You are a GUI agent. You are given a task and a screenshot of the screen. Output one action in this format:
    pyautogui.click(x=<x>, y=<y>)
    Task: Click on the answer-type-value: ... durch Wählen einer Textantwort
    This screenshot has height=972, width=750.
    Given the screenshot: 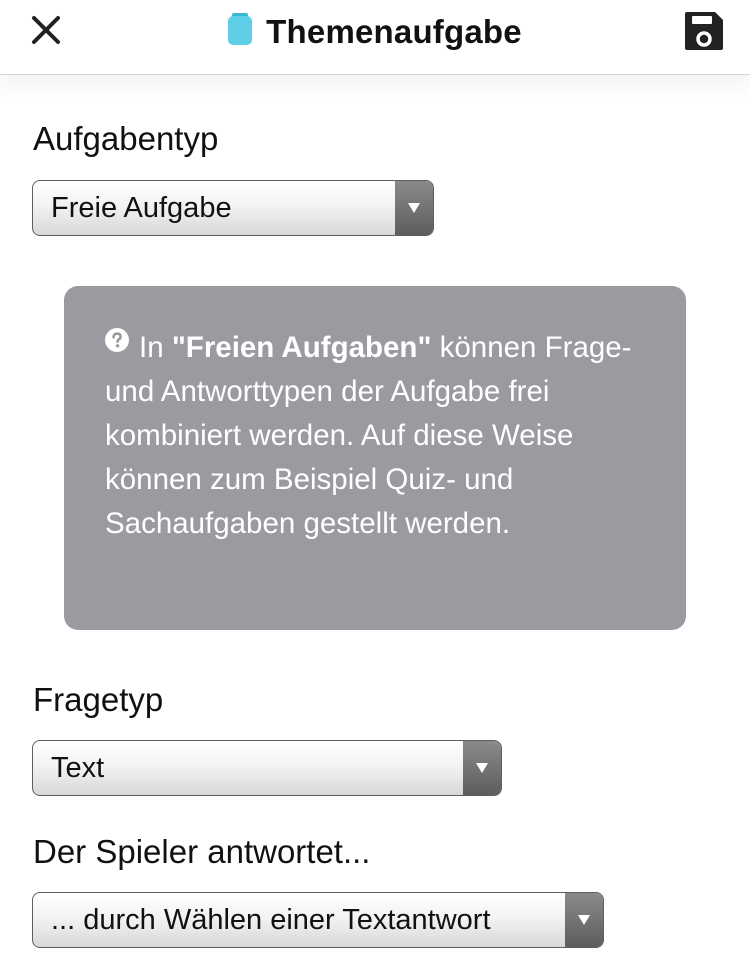 What is the action you would take?
    pyautogui.click(x=271, y=920)
    